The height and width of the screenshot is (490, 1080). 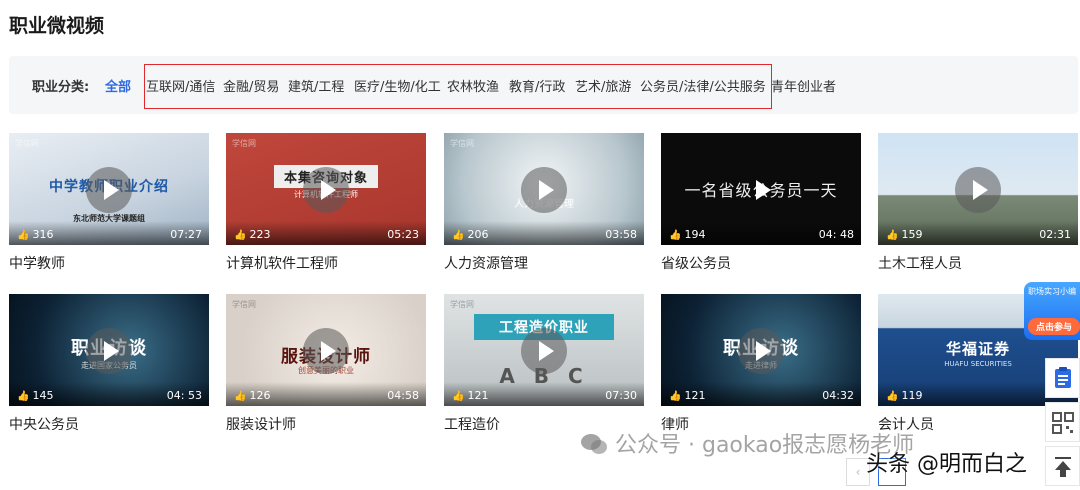 What do you see at coordinates (703, 85) in the screenshot?
I see `filter-item-civil-service: 公务员/法律/公共服务` at bounding box center [703, 85].